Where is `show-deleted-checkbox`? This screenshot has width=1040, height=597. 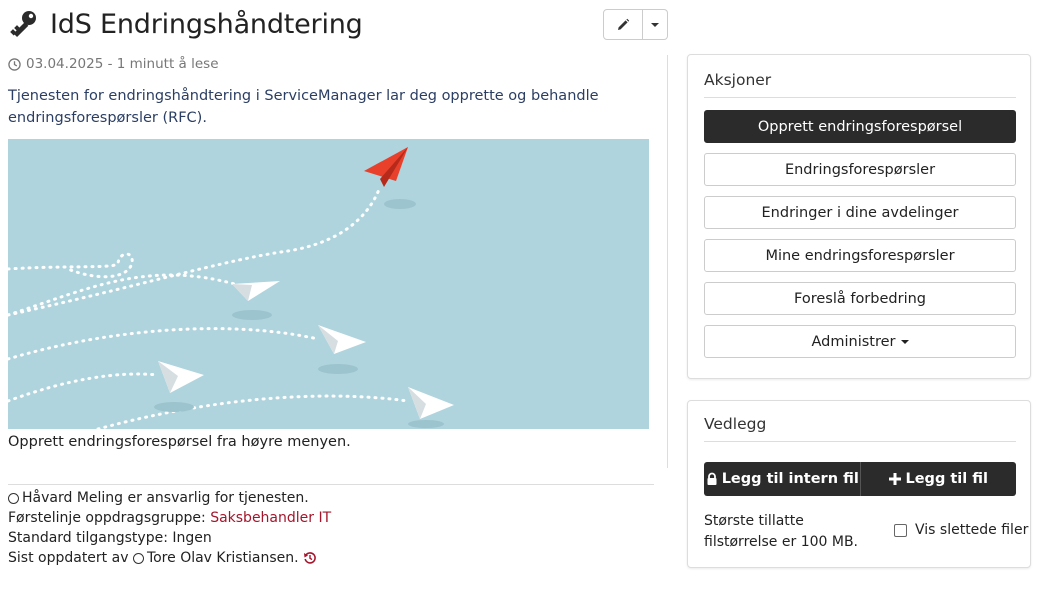 show-deleted-checkbox is located at coordinates (900, 530).